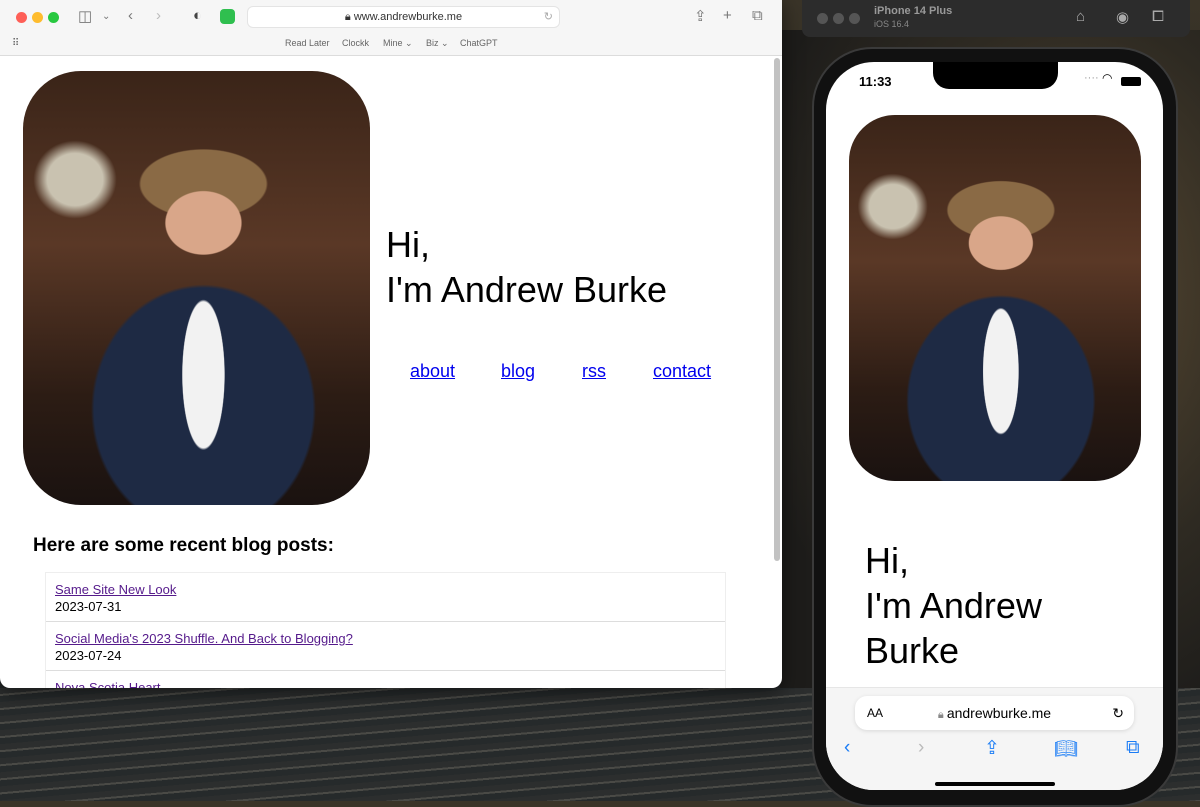 The width and height of the screenshot is (1200, 807). I want to click on post-link: Nova Scotia Heart, so click(385, 683).